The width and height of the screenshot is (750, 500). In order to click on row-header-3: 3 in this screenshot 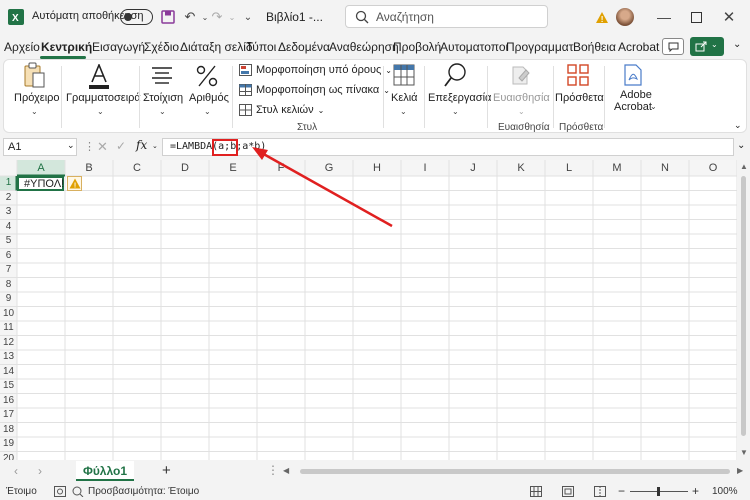, I will do `click(8, 211)`.